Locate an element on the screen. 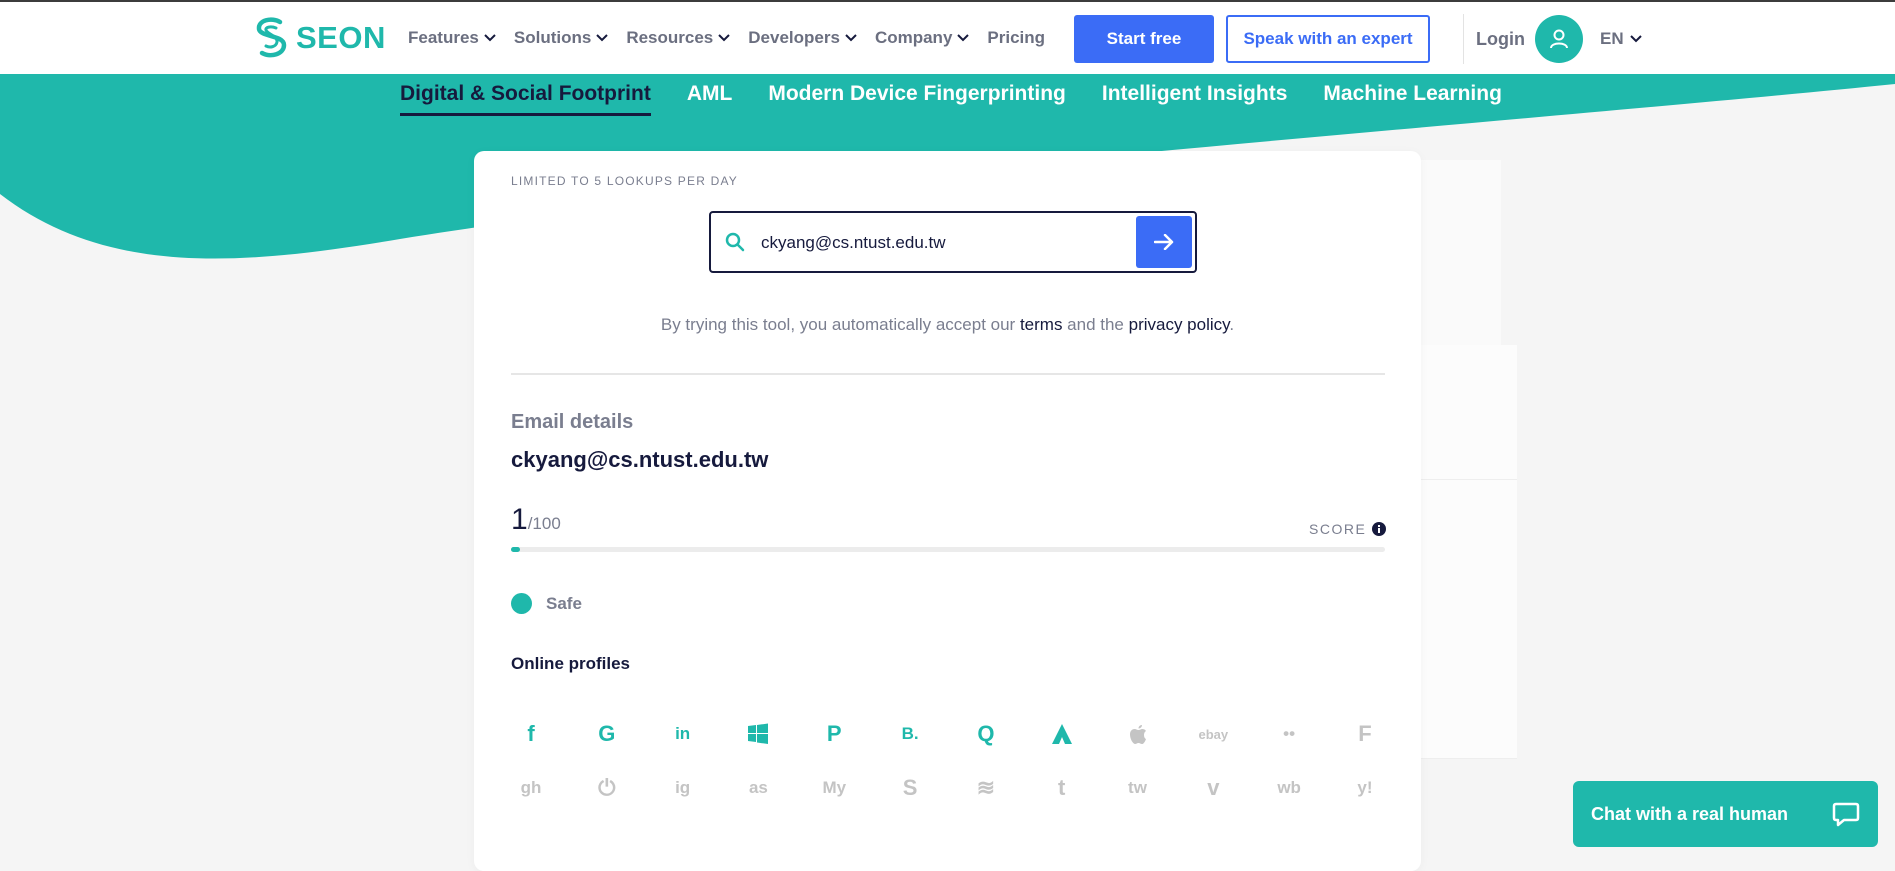 This screenshot has height=871, width=1895. email-search-box is located at coordinates (953, 242).